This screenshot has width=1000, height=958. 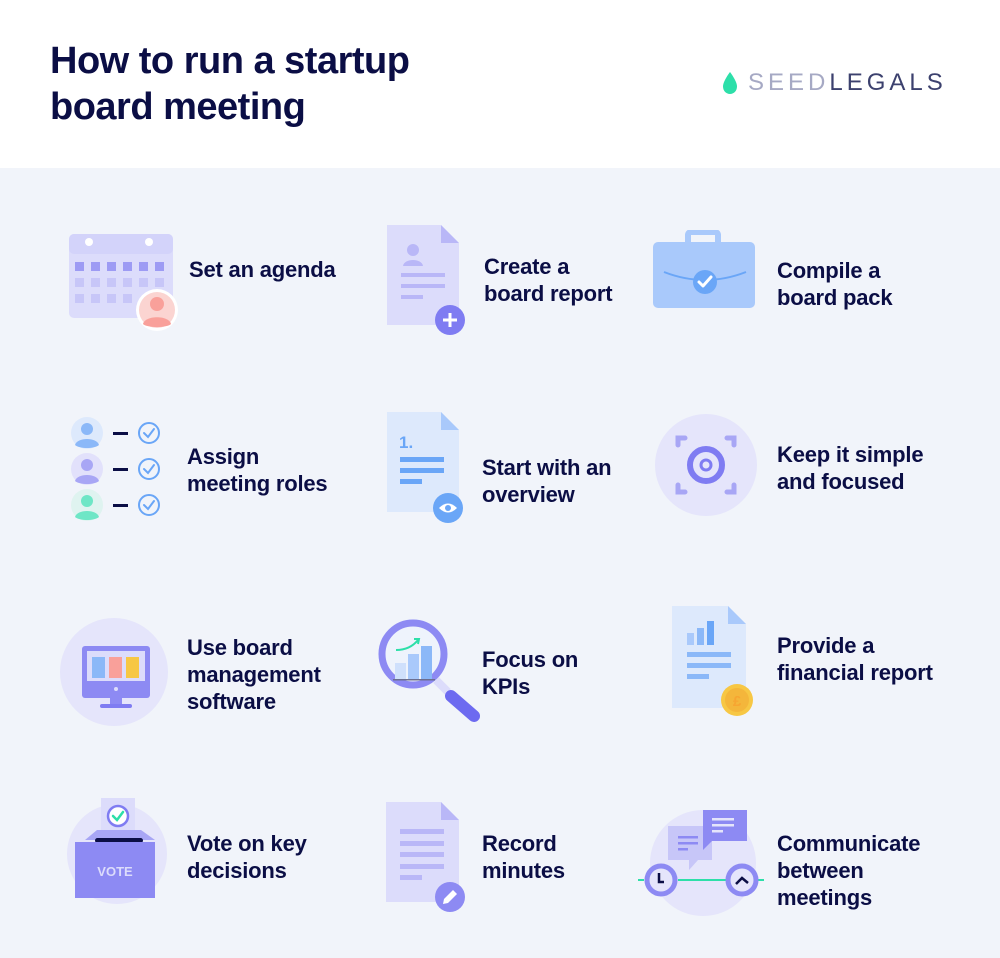 What do you see at coordinates (548, 293) in the screenshot?
I see `label-line: board report` at bounding box center [548, 293].